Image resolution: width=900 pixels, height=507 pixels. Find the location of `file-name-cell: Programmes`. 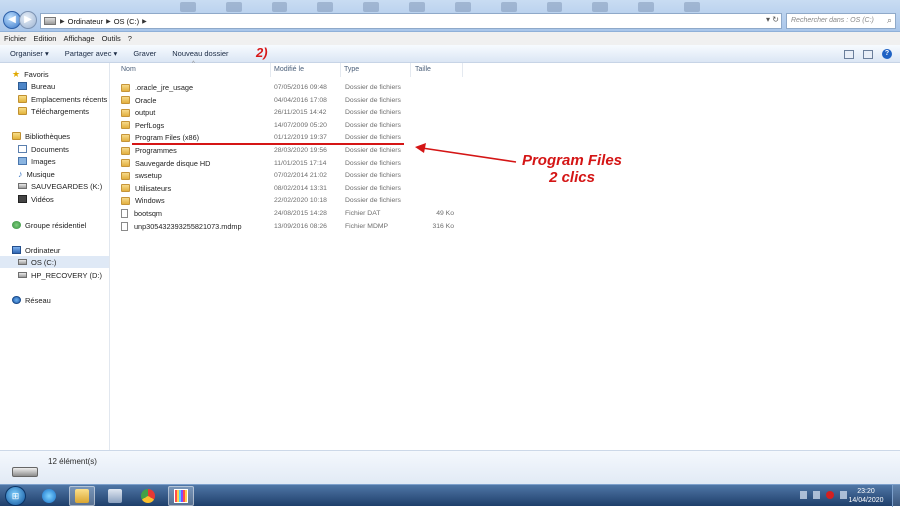

file-name-cell: Programmes is located at coordinates (149, 150).